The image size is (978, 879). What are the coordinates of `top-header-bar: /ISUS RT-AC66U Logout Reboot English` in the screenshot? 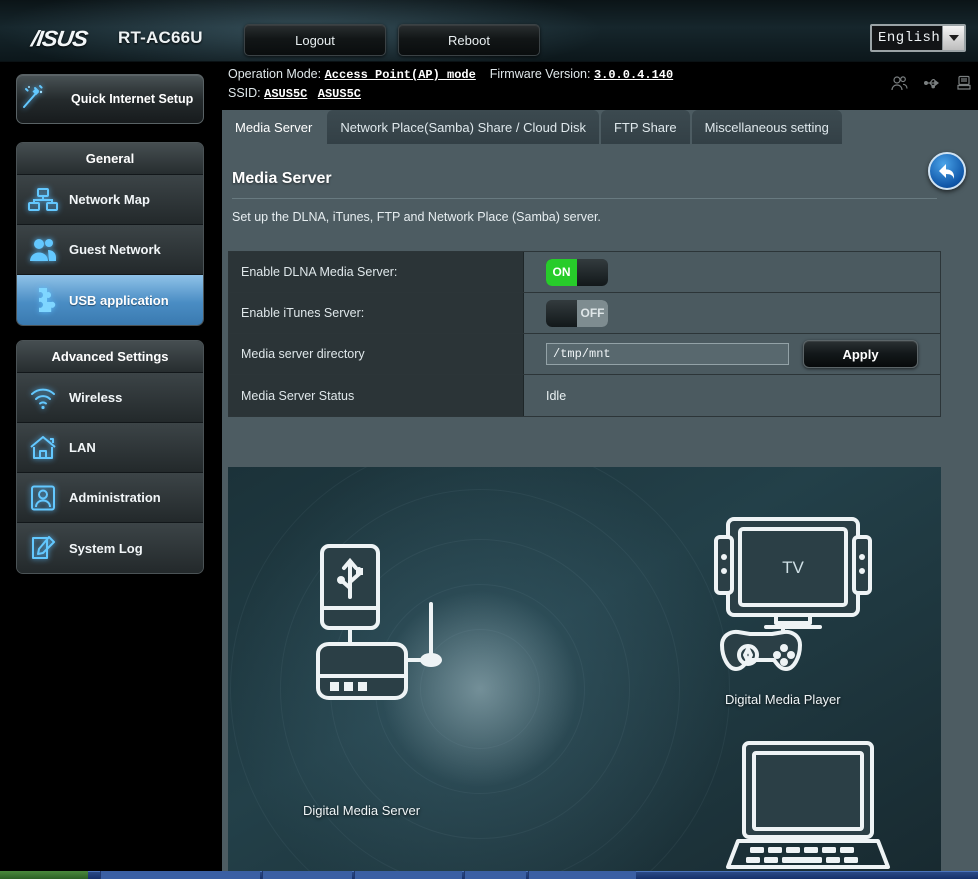 It's located at (489, 31).